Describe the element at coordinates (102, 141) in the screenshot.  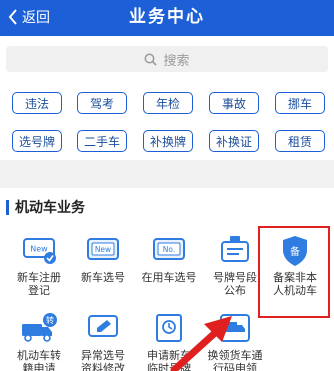
I see `tag-used-car: 二手车` at that location.